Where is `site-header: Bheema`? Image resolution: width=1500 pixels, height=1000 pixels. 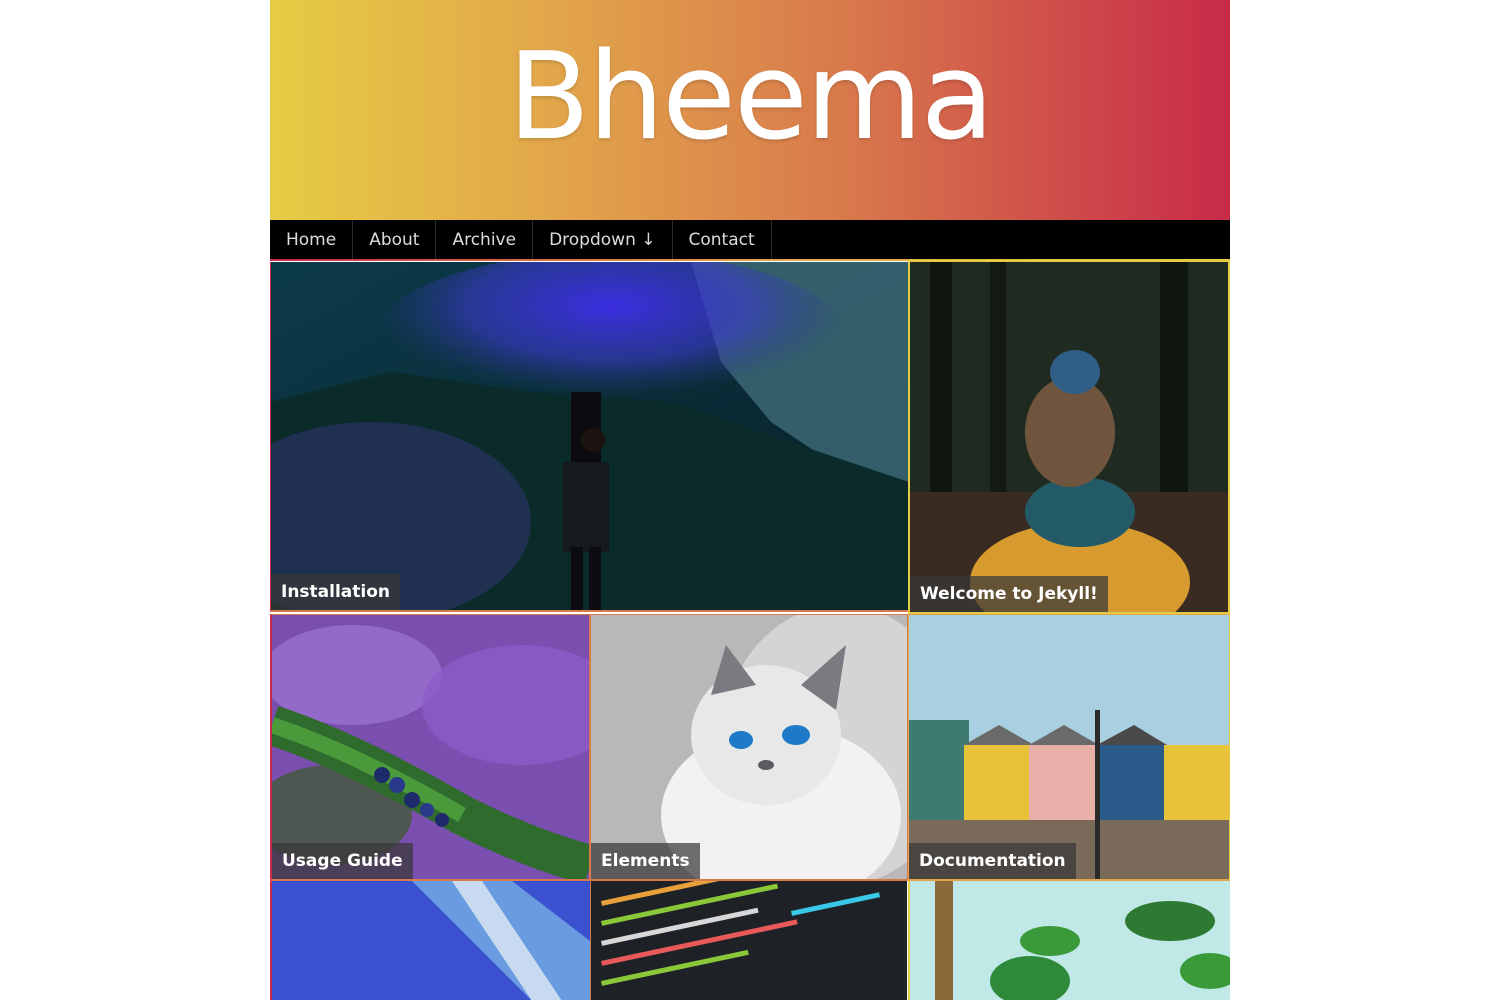 site-header: Bheema is located at coordinates (750, 110).